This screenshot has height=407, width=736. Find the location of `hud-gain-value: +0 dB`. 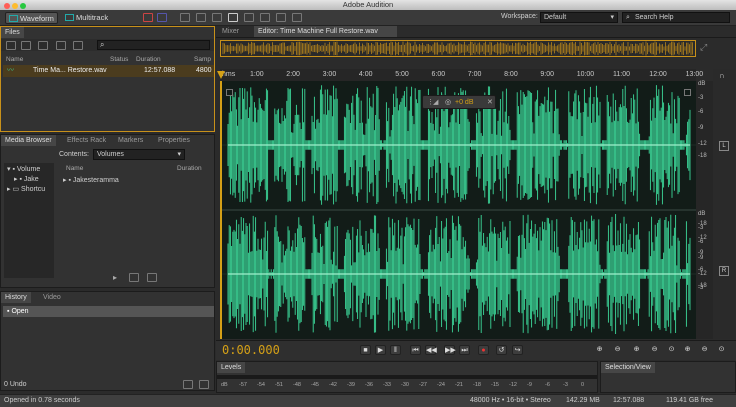

hud-gain-value: +0 dB is located at coordinates (464, 102).